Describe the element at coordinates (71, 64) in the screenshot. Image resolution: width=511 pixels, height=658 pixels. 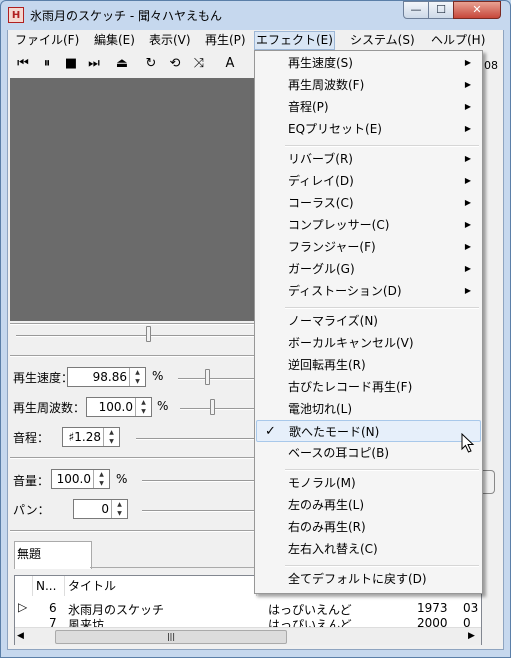
I see `stop-icon: ■` at that location.